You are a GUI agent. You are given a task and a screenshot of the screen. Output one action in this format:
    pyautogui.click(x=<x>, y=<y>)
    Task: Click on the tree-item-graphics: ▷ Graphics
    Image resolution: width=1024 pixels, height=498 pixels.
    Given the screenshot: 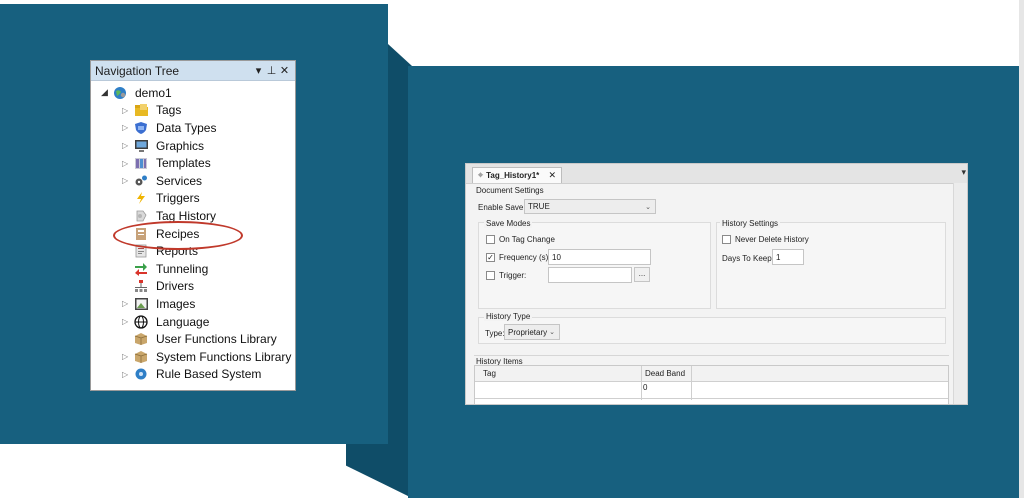 What is the action you would take?
    pyautogui.click(x=193, y=146)
    